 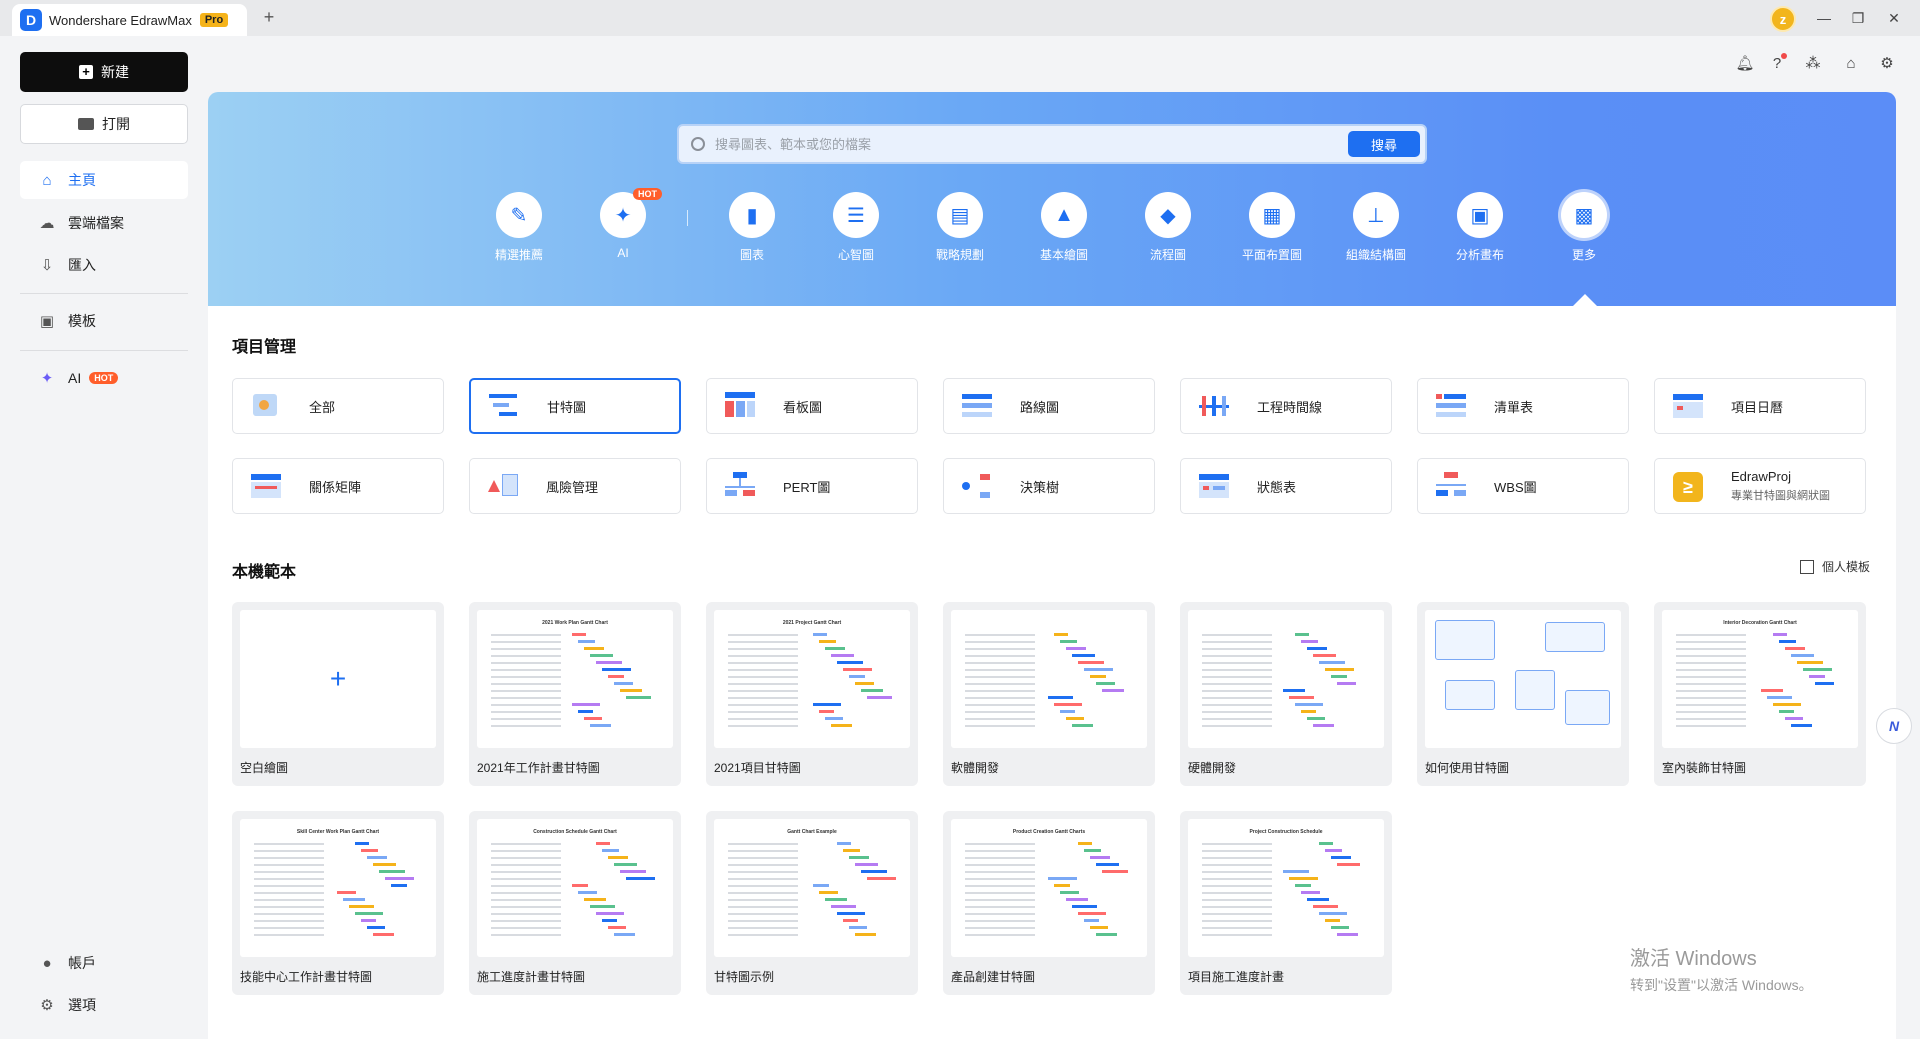 I want to click on category-more: ▩ 更多, so click(x=1584, y=227).